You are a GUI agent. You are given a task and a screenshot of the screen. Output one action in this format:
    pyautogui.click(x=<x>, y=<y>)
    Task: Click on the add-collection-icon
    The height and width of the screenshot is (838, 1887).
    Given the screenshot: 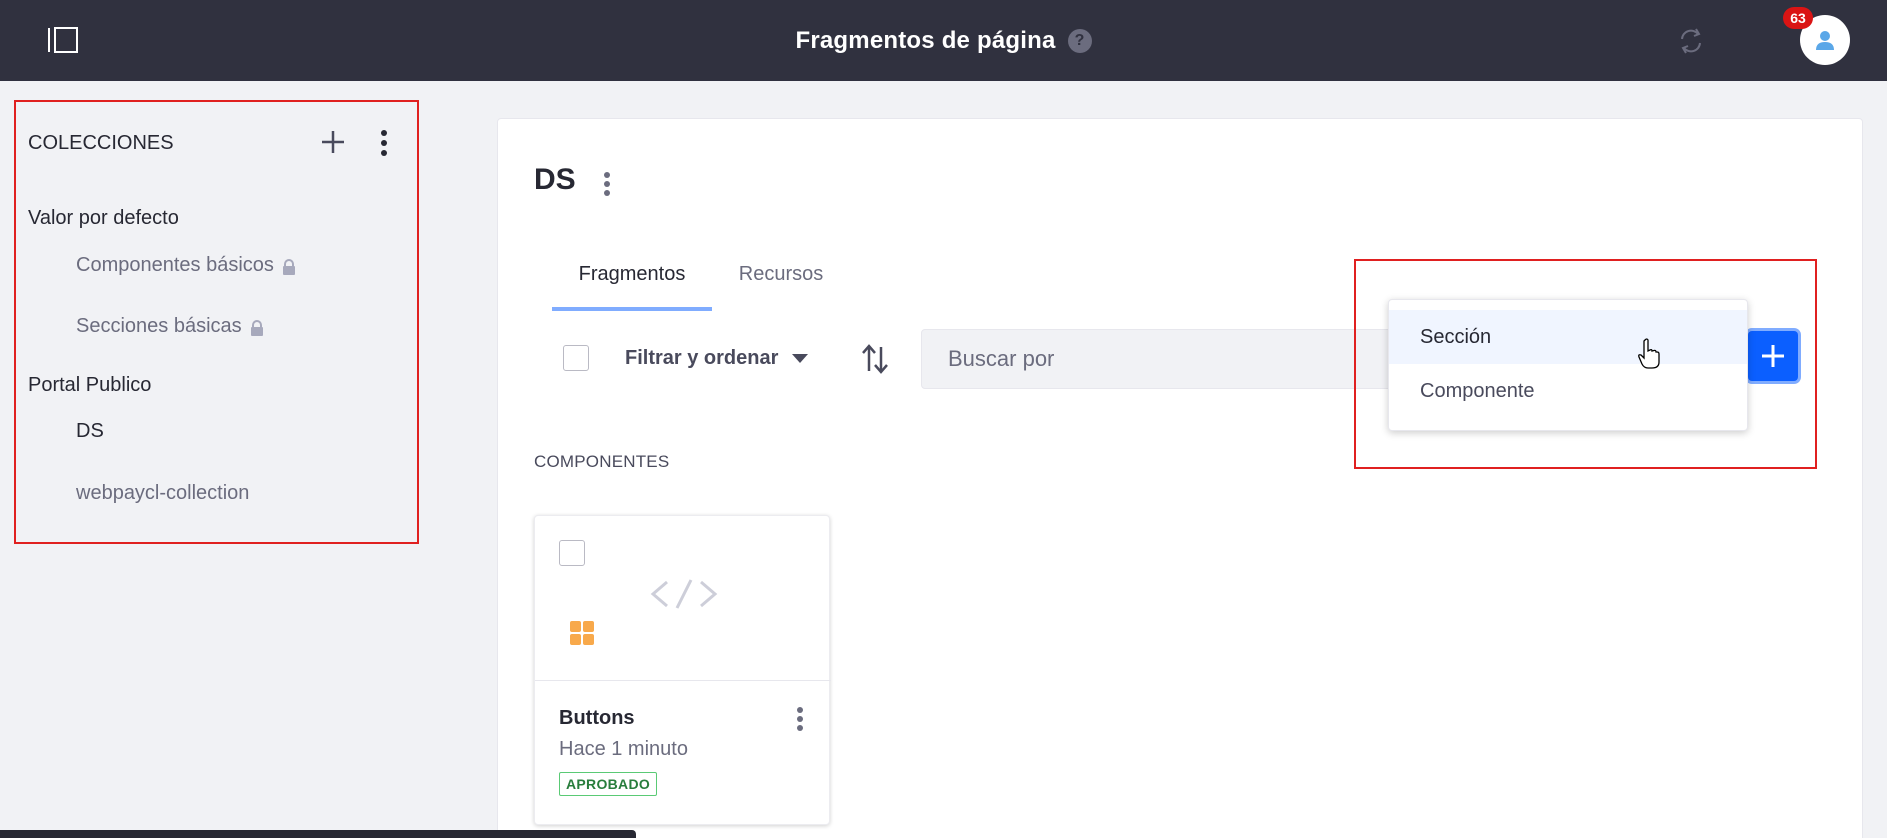 What is the action you would take?
    pyautogui.click(x=333, y=142)
    